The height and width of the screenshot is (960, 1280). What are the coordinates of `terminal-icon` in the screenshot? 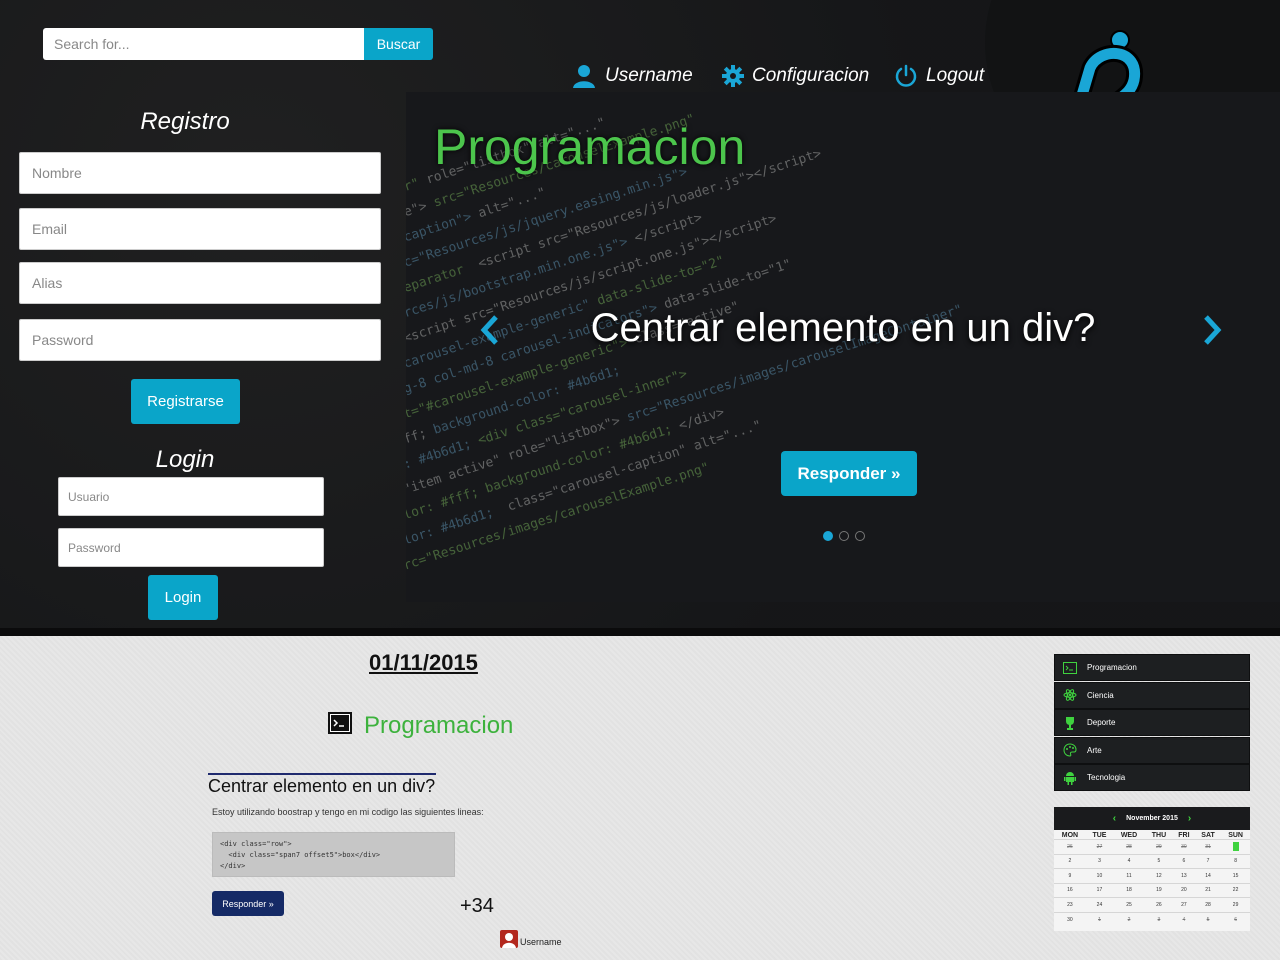 It's located at (1070, 667).